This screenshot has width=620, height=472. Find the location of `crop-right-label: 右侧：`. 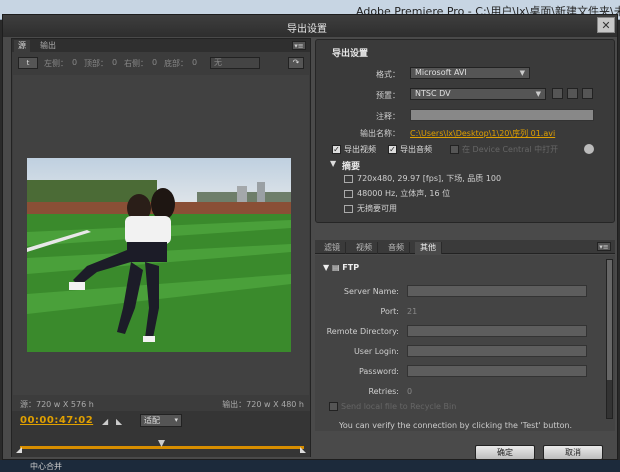

crop-right-label: 右侧： is located at coordinates (136, 63).